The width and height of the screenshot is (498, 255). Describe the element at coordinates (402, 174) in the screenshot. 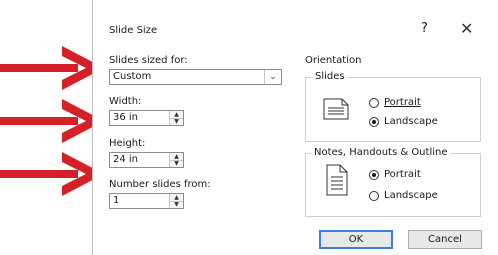

I see `notes-portrait-label: Portrait` at that location.